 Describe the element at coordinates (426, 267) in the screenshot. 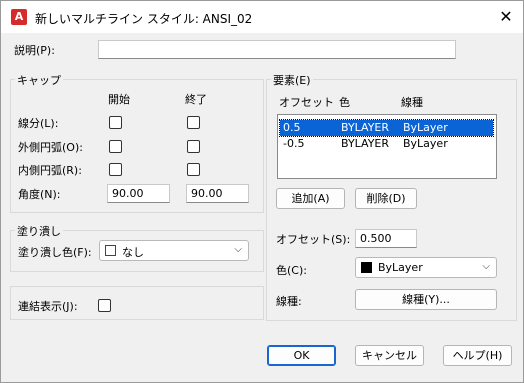

I see `element-color-select: ByLayer ⌵` at that location.